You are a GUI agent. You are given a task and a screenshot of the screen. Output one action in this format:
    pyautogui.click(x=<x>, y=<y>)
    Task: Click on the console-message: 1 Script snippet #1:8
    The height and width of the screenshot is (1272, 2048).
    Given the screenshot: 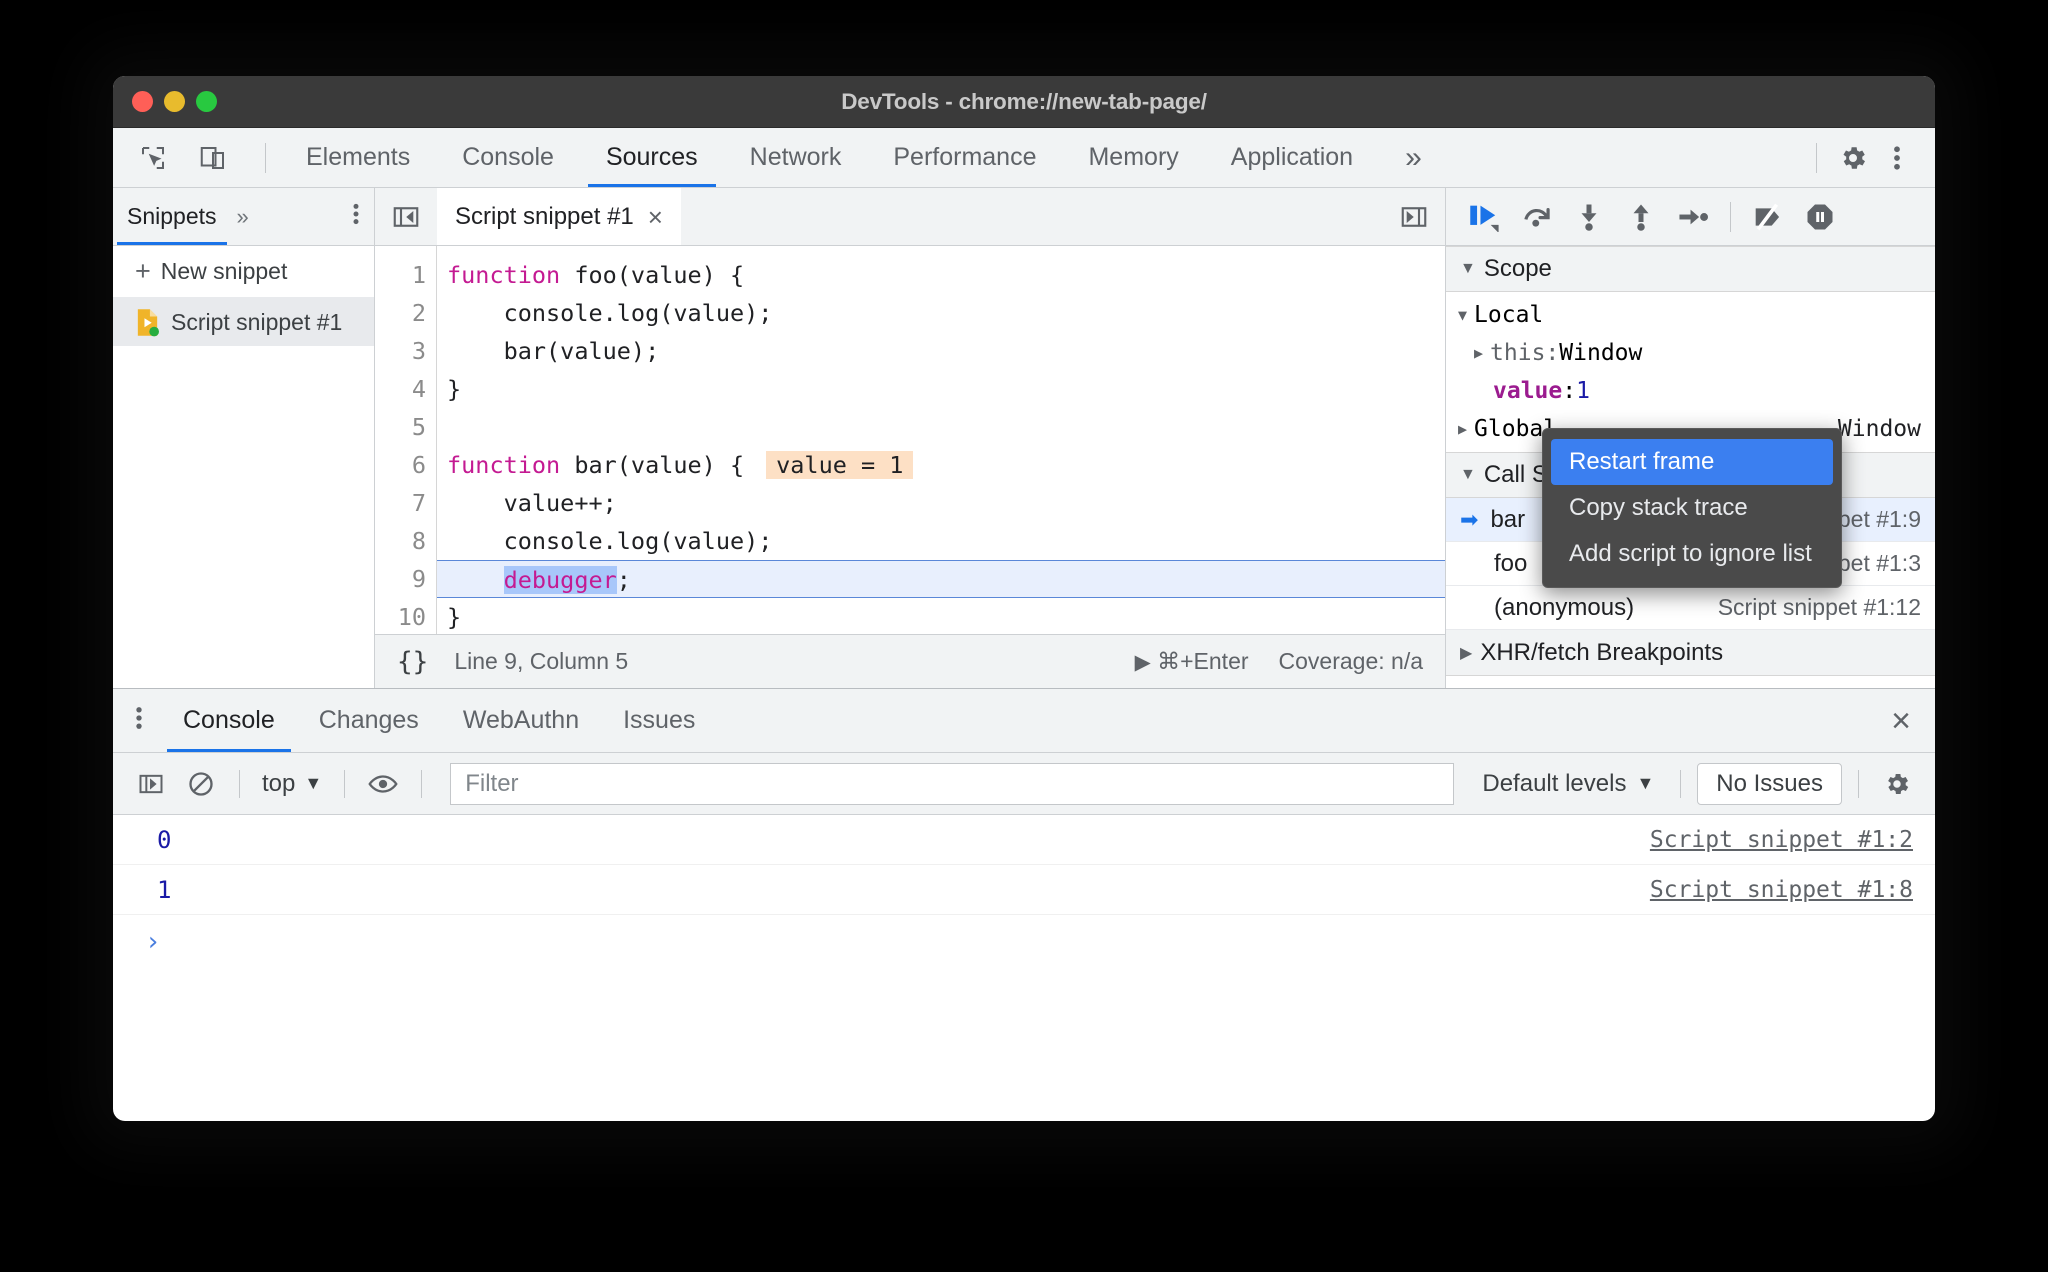 What is the action you would take?
    pyautogui.click(x=1024, y=890)
    